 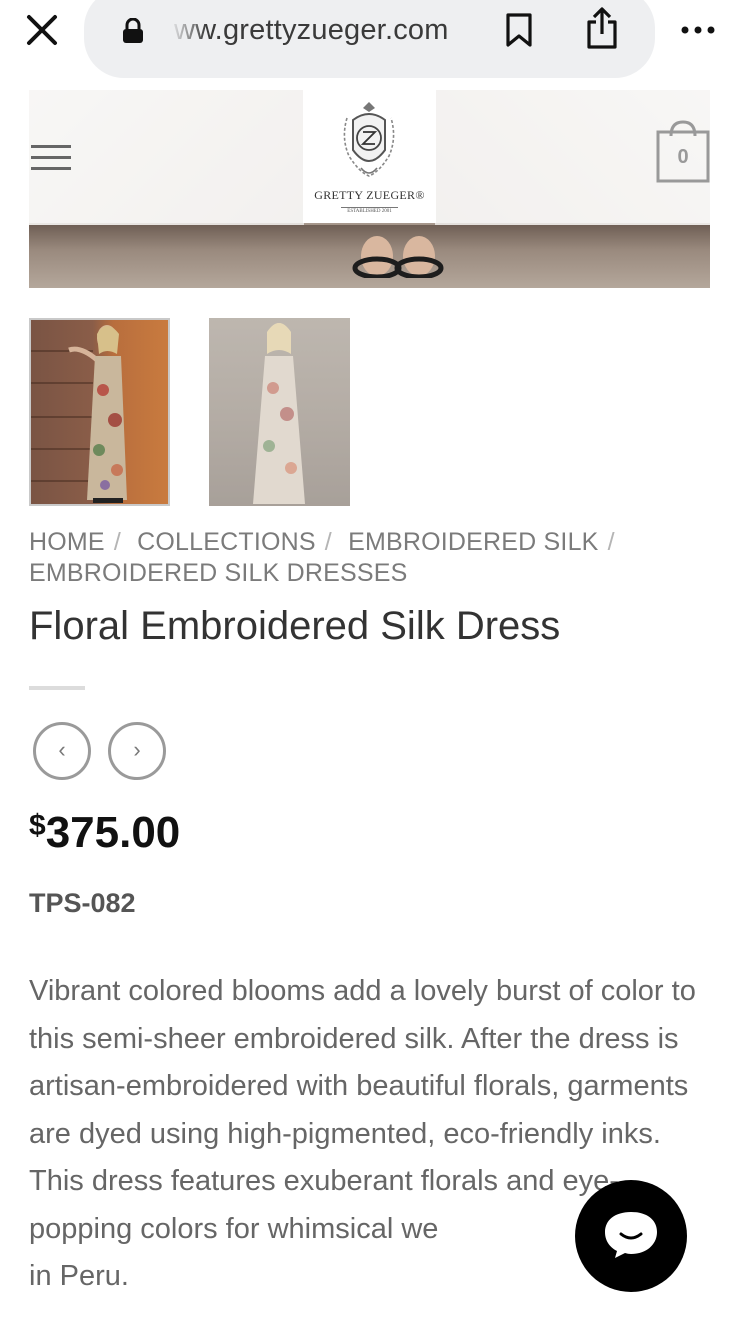 I want to click on logo-name: GRETTY ZUEGER®, so click(x=369, y=195).